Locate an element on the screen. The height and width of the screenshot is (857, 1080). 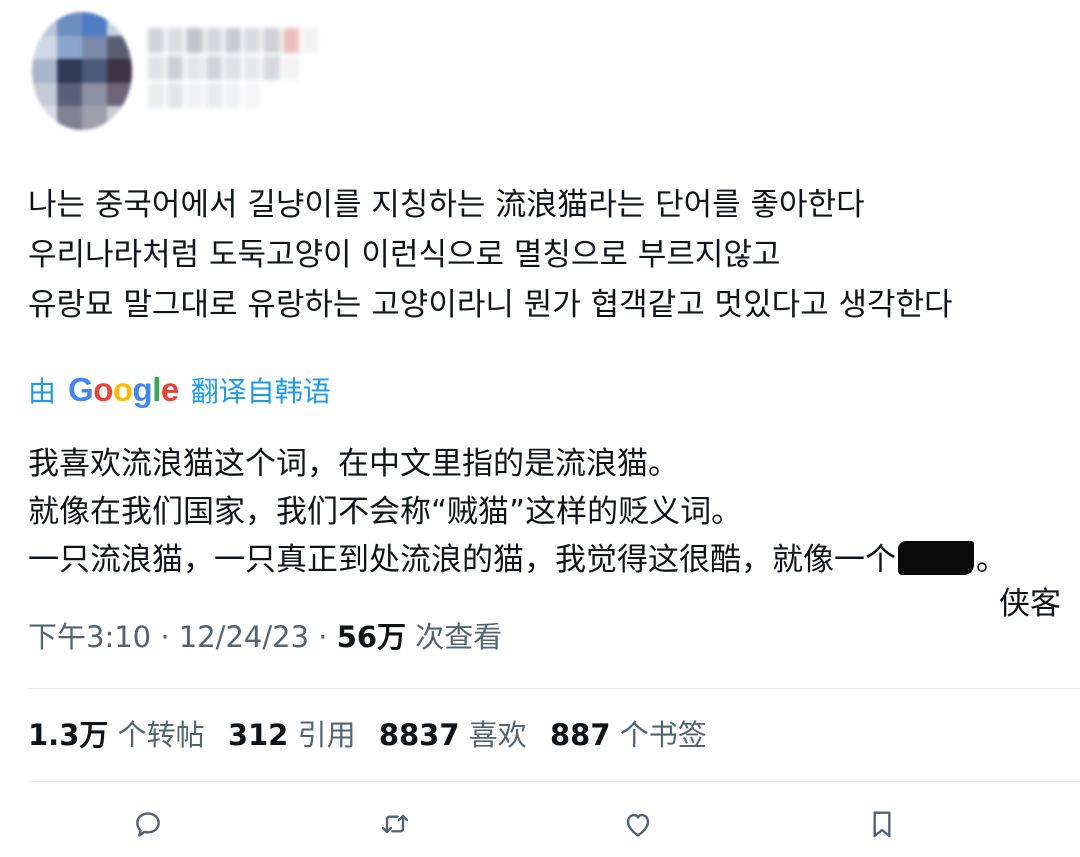
user-display-name is located at coordinates (233, 68).